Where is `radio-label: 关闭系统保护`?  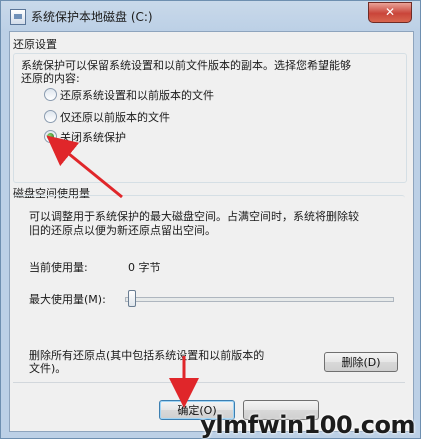 radio-label: 关闭系统保护 is located at coordinates (93, 137).